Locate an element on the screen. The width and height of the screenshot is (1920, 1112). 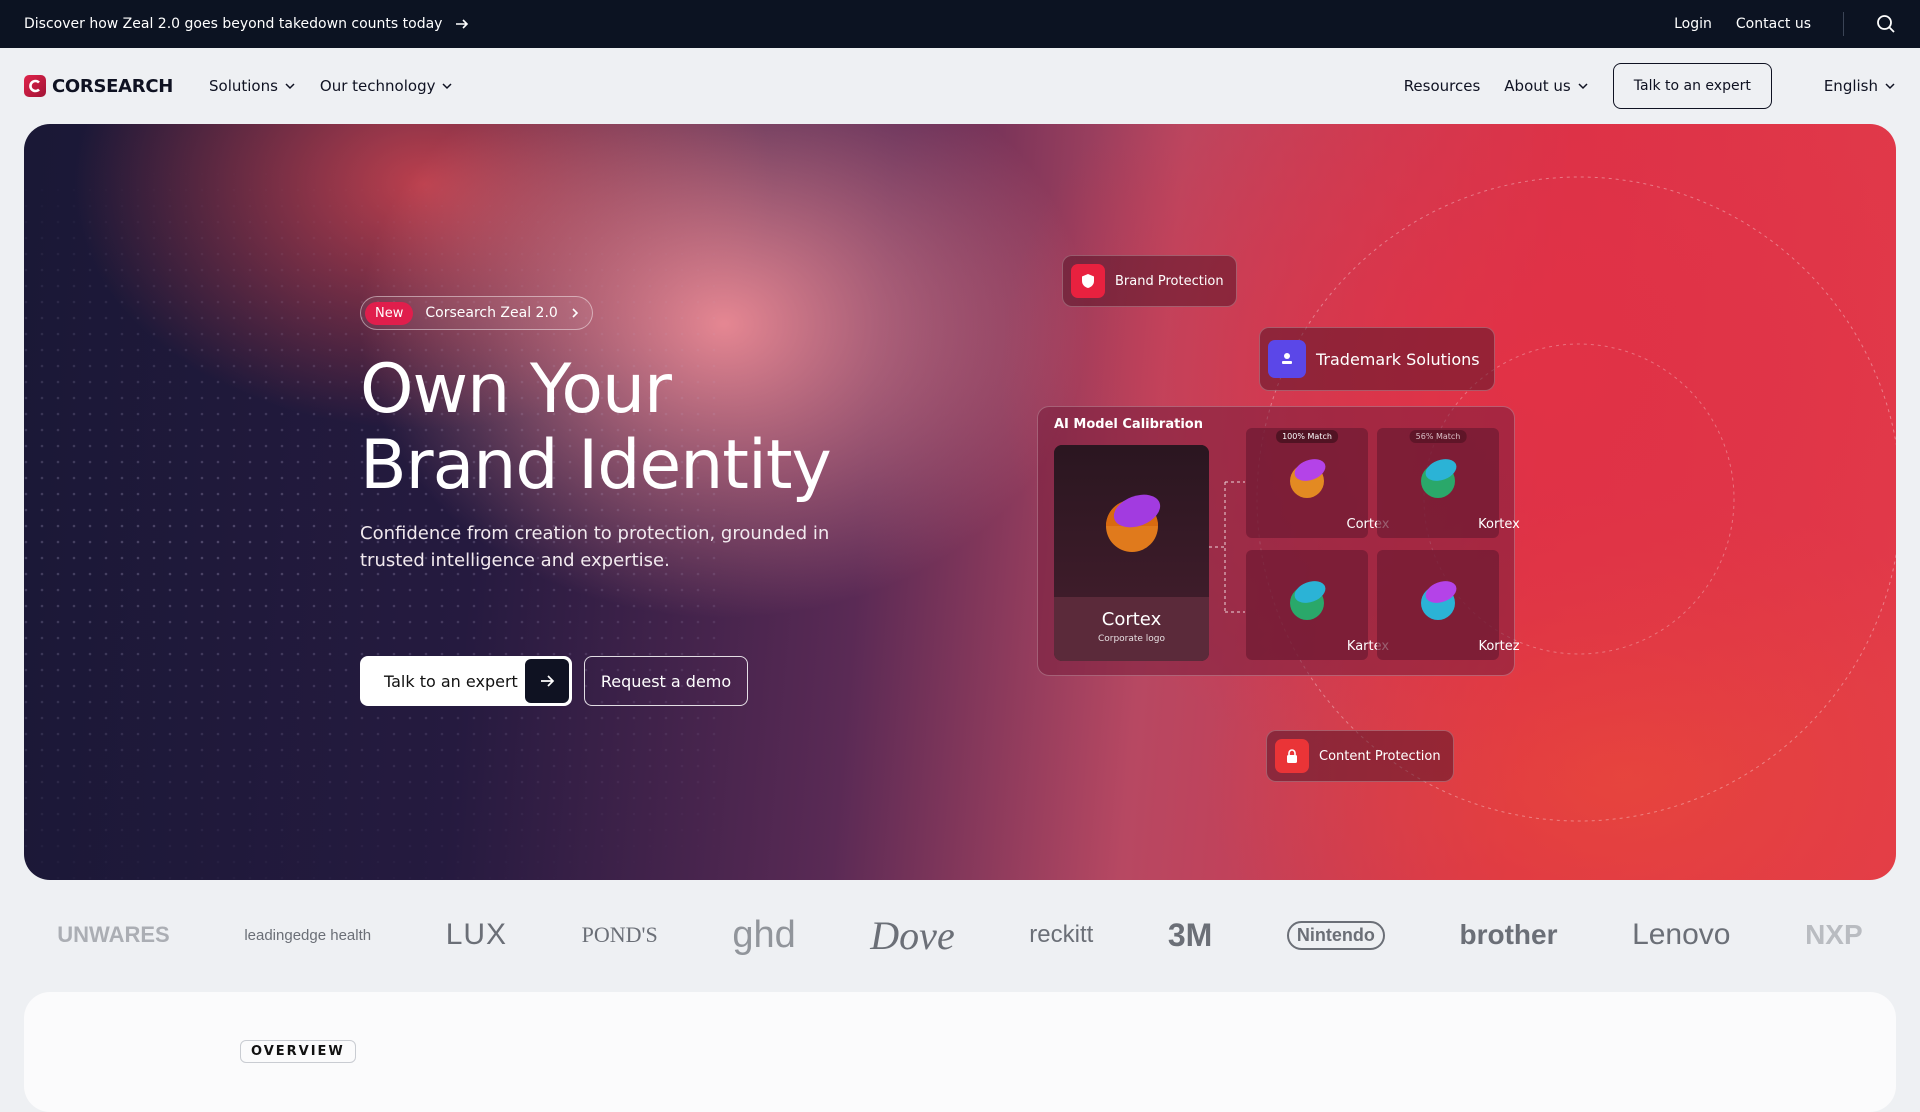
customer-logo: Nintendo is located at coordinates (1335, 935).